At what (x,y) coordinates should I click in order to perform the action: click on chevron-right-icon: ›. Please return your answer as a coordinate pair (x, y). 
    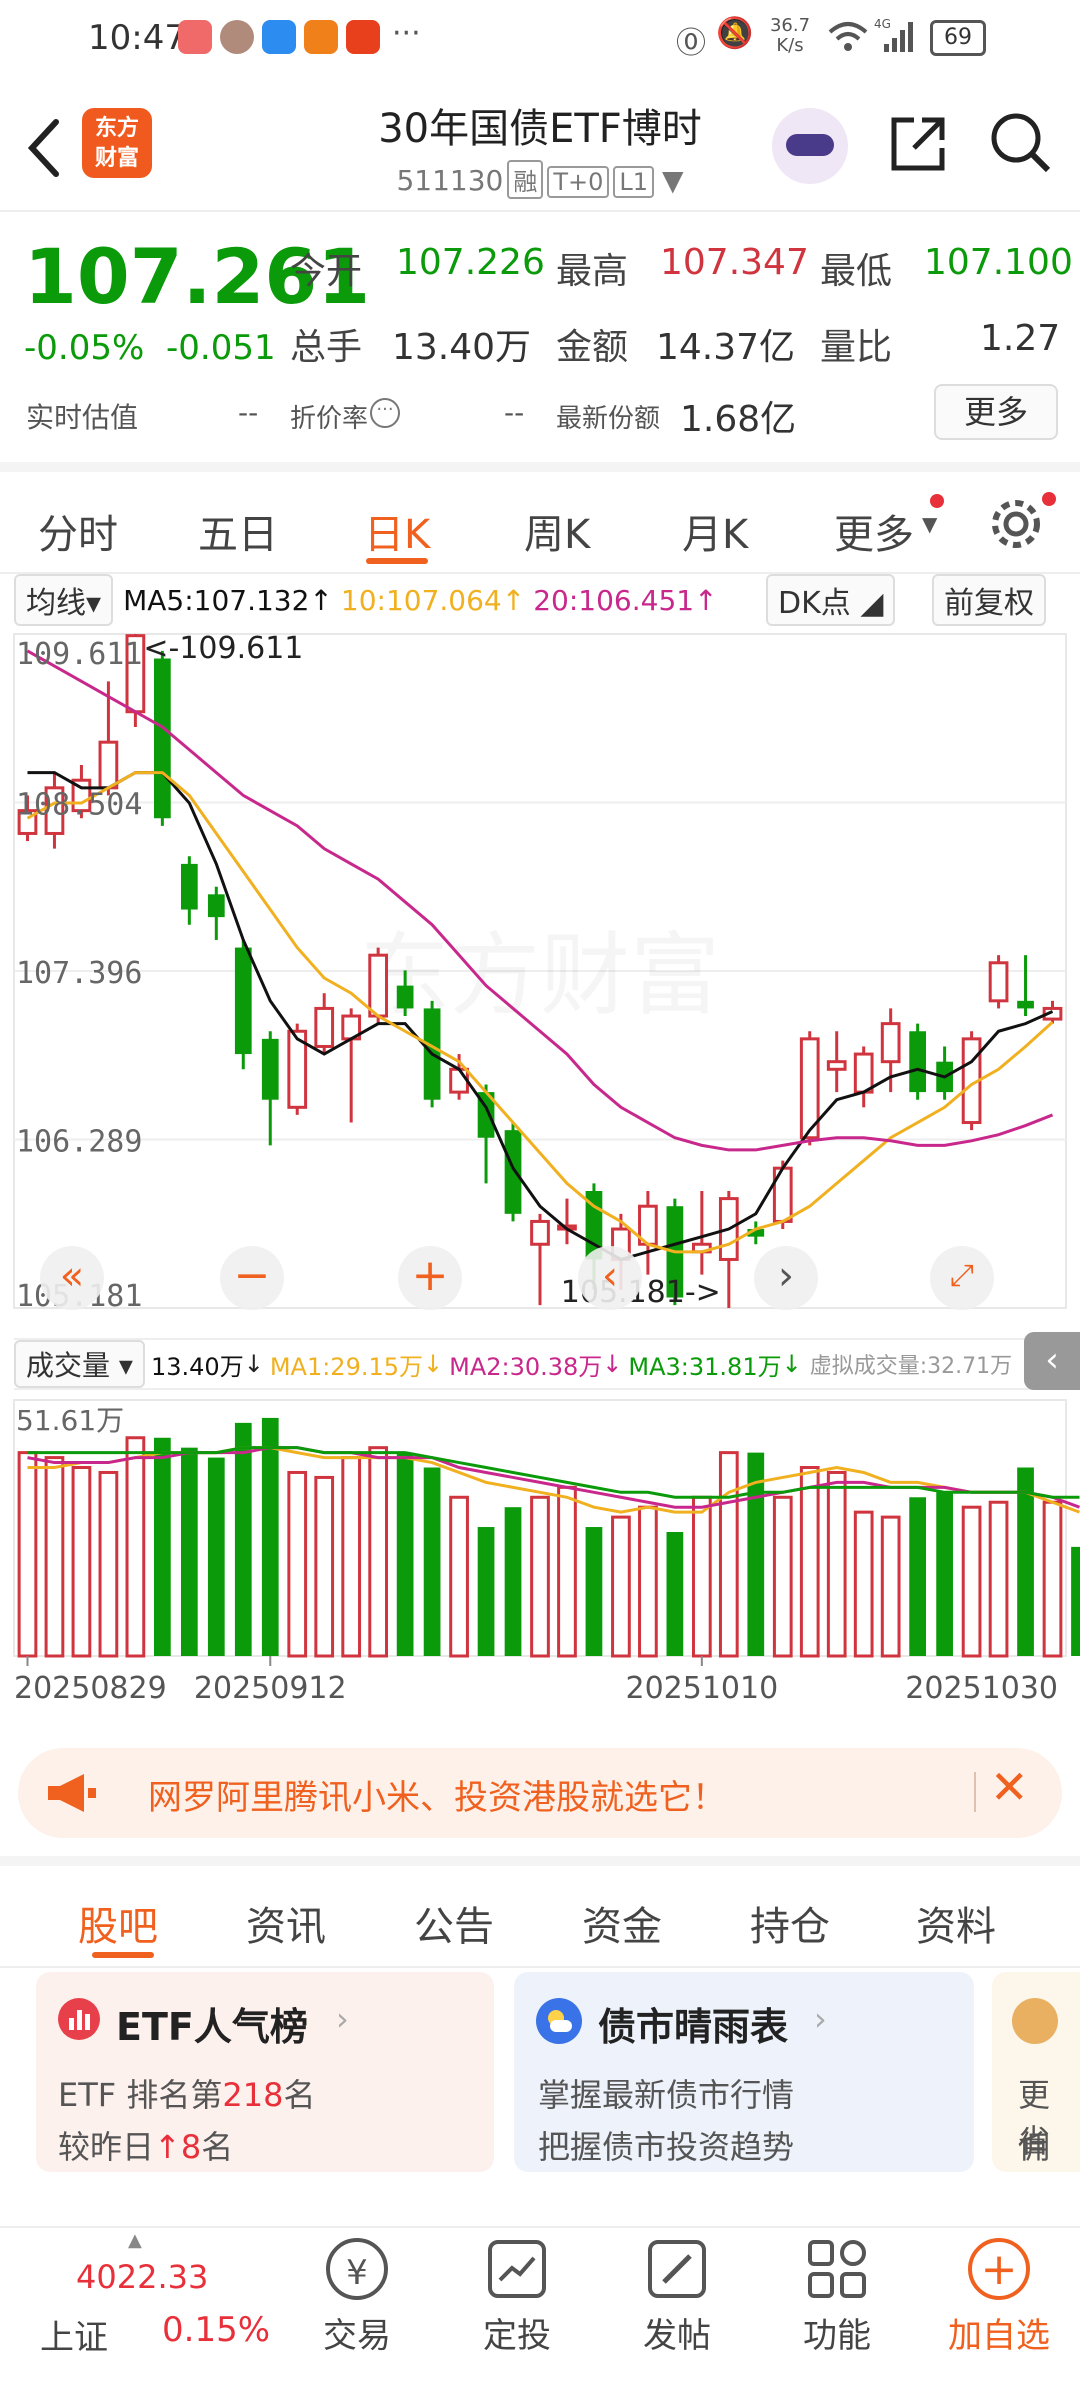
    Looking at the image, I should click on (820, 2019).